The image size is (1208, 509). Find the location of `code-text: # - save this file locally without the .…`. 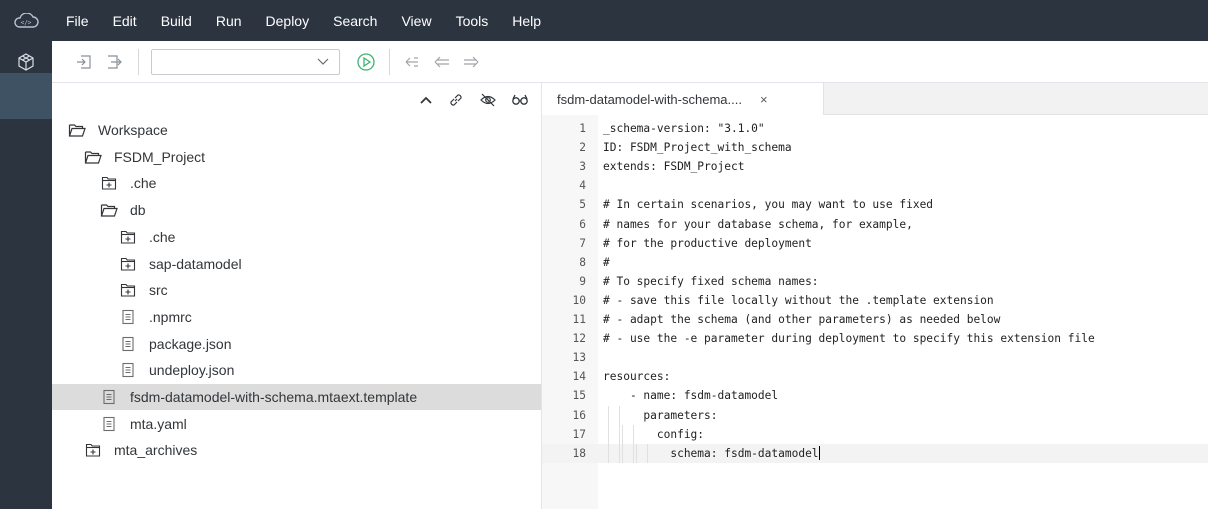

code-text: # - save this file locally without the .… is located at coordinates (798, 300).